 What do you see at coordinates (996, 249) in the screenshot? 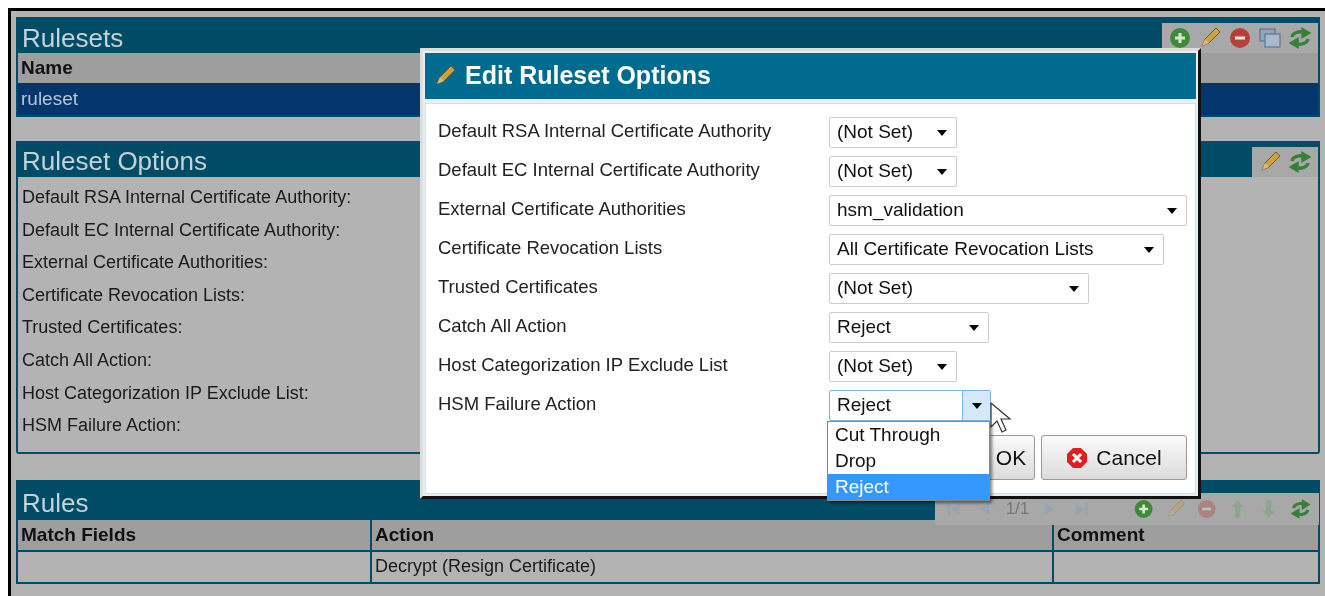
I see `select-field: All Certificate Revocation Lists` at bounding box center [996, 249].